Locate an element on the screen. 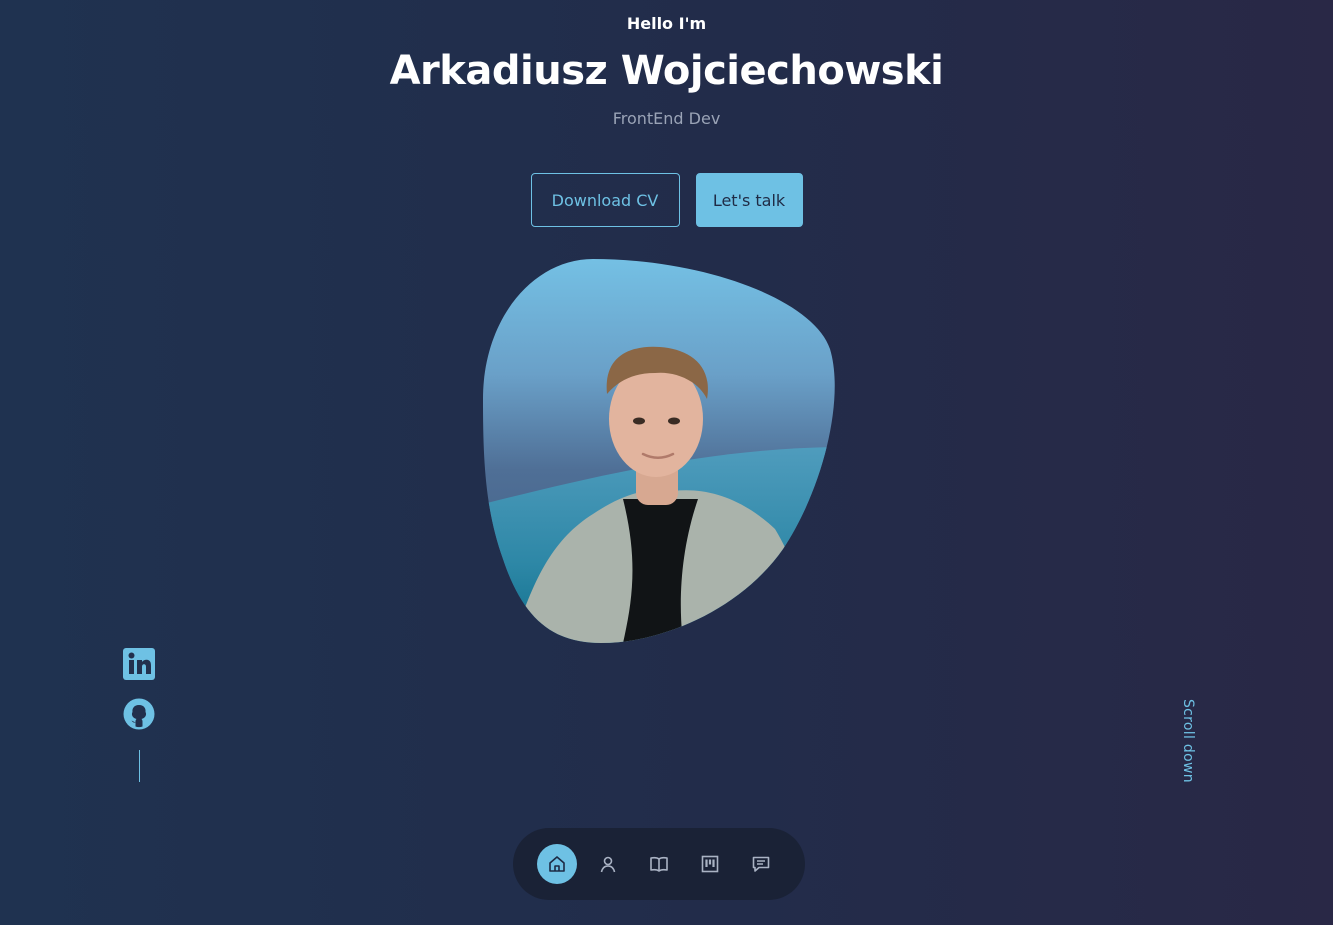 The image size is (1333, 925). hero-greeting: Hello I'm is located at coordinates (666, 23).